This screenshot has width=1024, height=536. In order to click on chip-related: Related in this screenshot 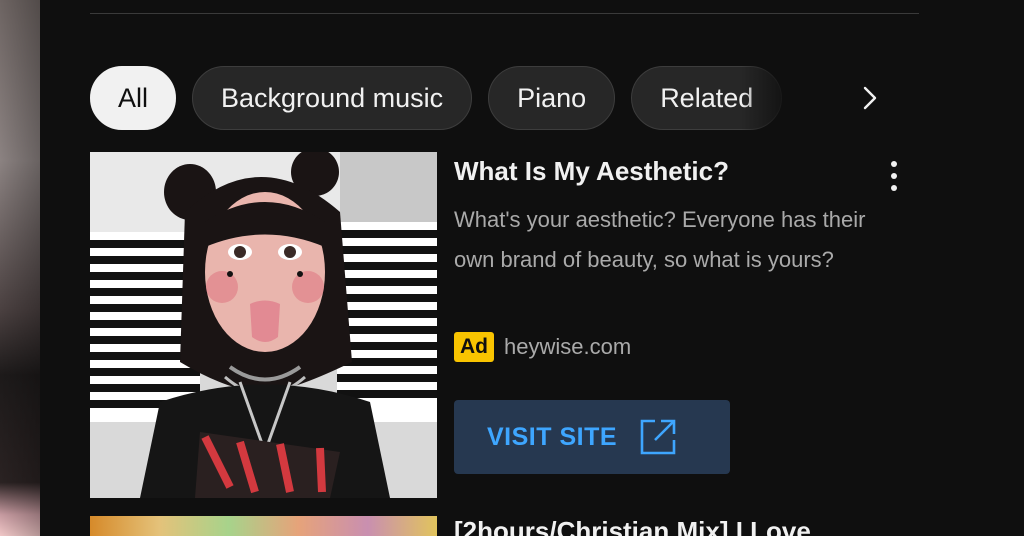, I will do `click(708, 99)`.